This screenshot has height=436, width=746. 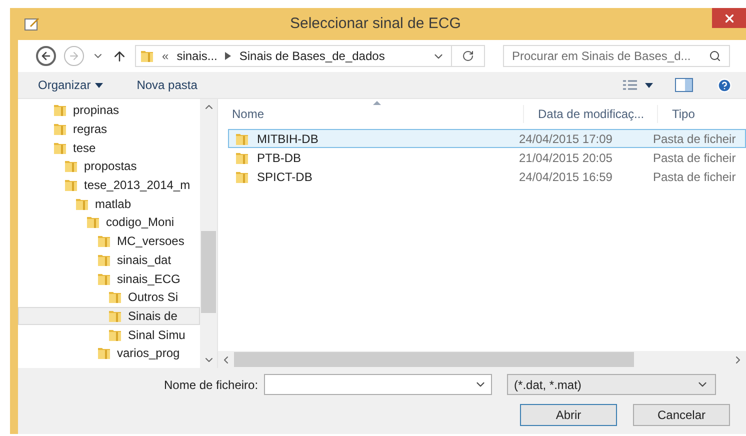 I want to click on open-button: Abrir, so click(x=568, y=415).